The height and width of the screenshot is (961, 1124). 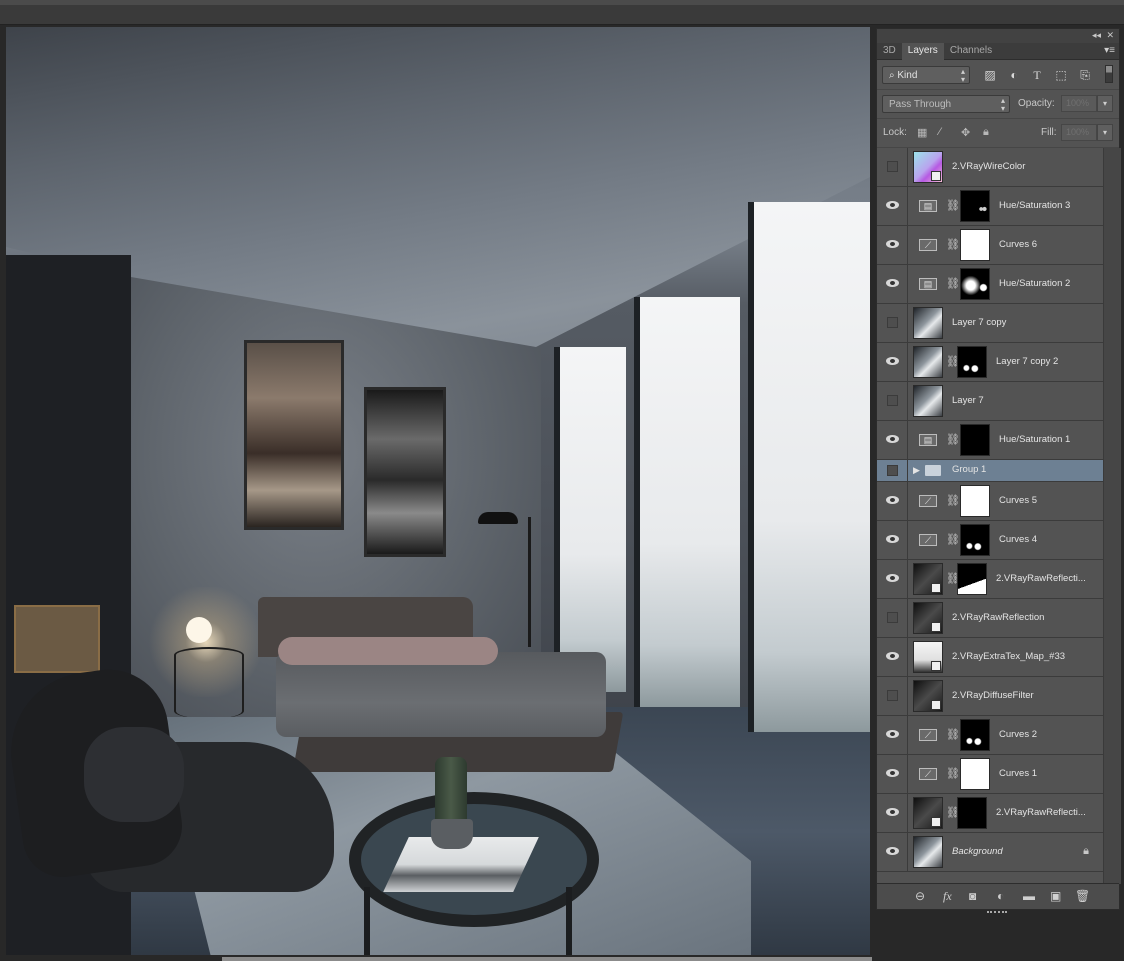 What do you see at coordinates (1014, 75) in the screenshot?
I see `adjustment-filter-icon: ◐` at bounding box center [1014, 75].